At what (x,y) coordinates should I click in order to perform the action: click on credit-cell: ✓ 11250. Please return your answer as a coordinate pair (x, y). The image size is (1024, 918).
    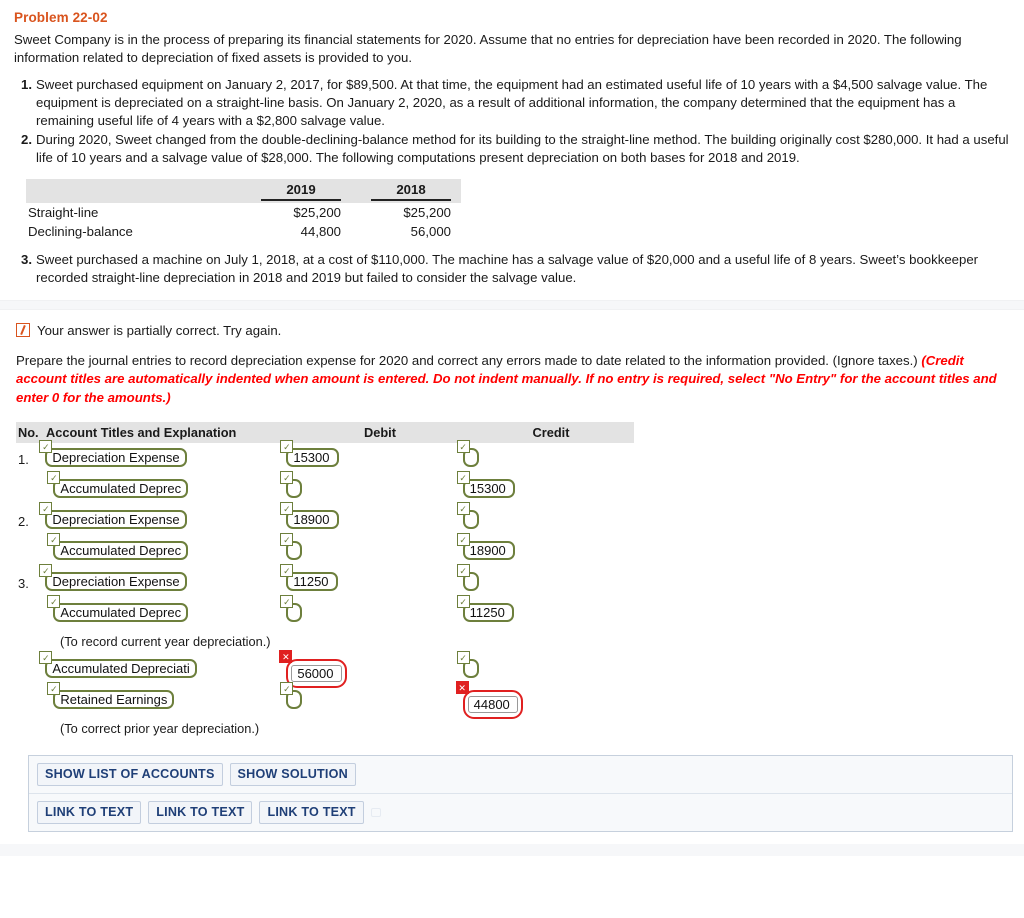
    Looking at the image, I should click on (545, 608).